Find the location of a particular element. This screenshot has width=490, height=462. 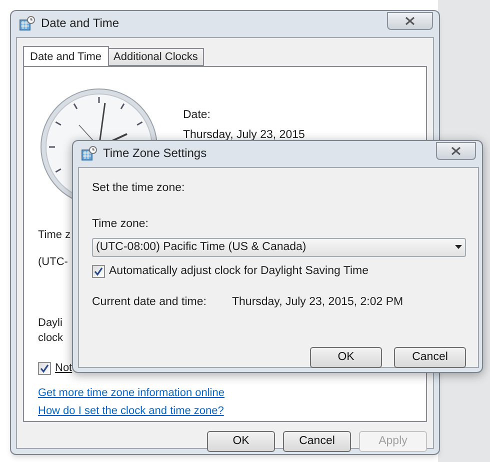

time-zone-value: (UTC- is located at coordinates (53, 262).